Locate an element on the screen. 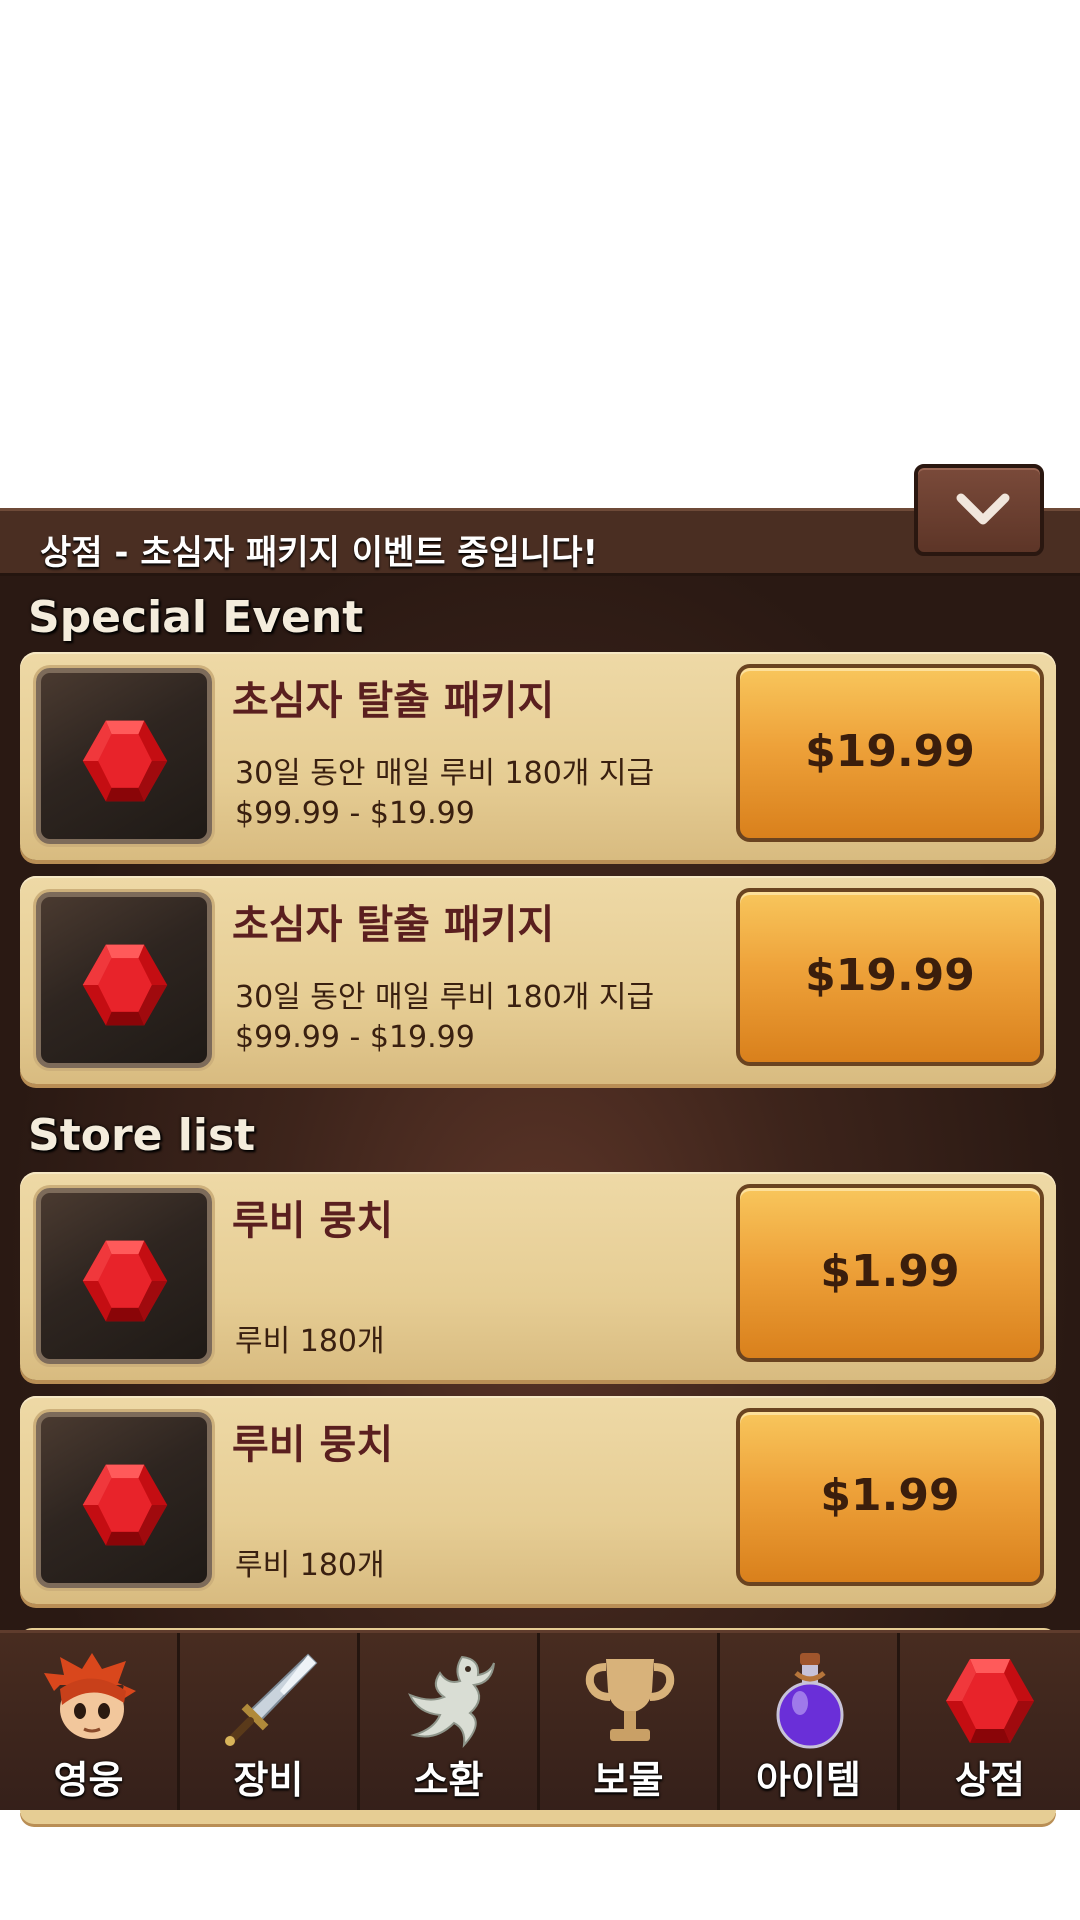  tab-shop: 상점 is located at coordinates (990, 1721).